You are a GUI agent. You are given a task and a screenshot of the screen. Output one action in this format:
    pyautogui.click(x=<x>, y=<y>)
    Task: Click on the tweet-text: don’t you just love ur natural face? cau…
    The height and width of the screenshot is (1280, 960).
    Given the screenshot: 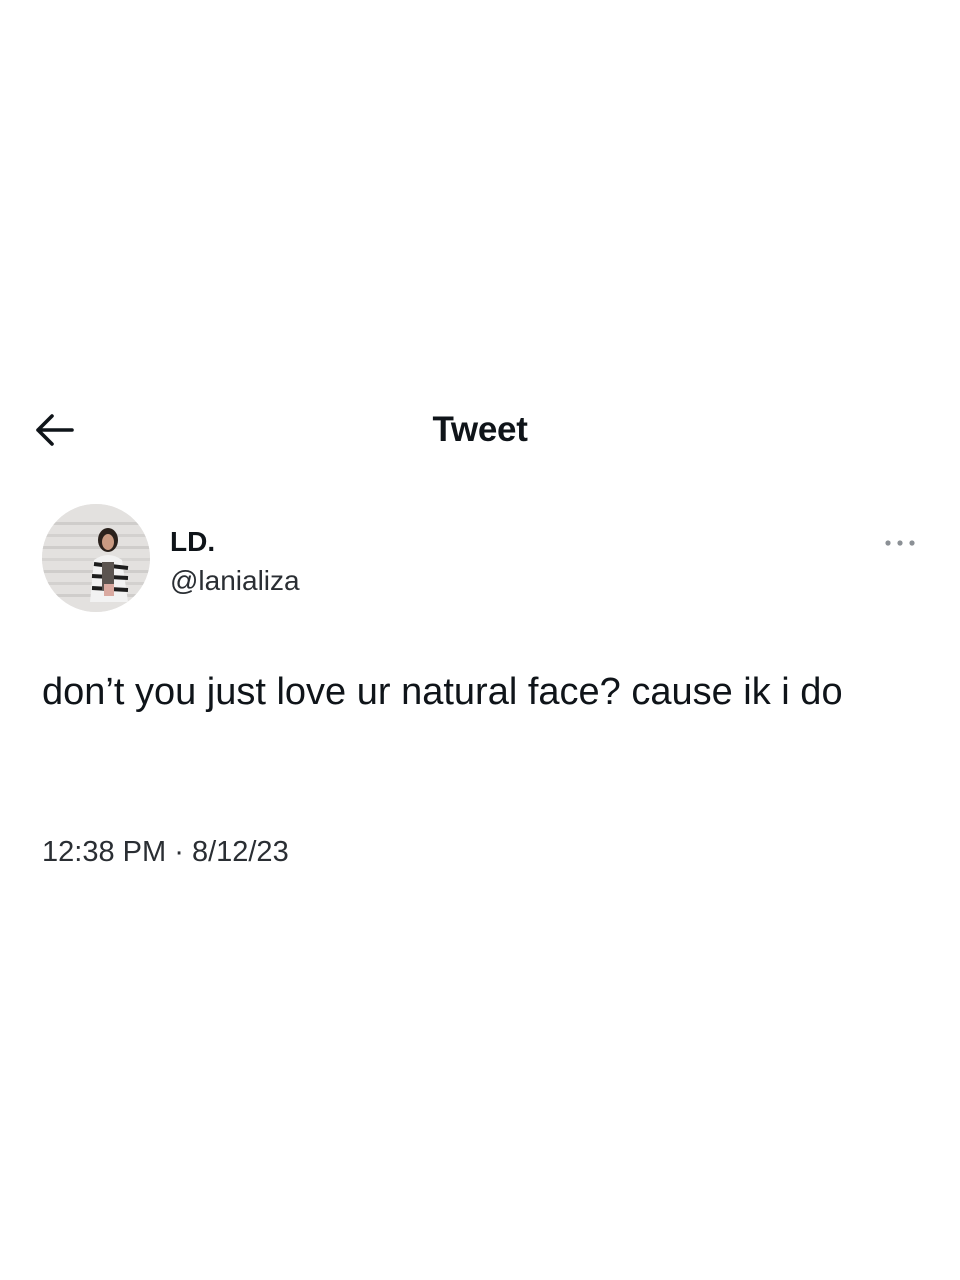 What is the action you would take?
    pyautogui.click(x=442, y=692)
    